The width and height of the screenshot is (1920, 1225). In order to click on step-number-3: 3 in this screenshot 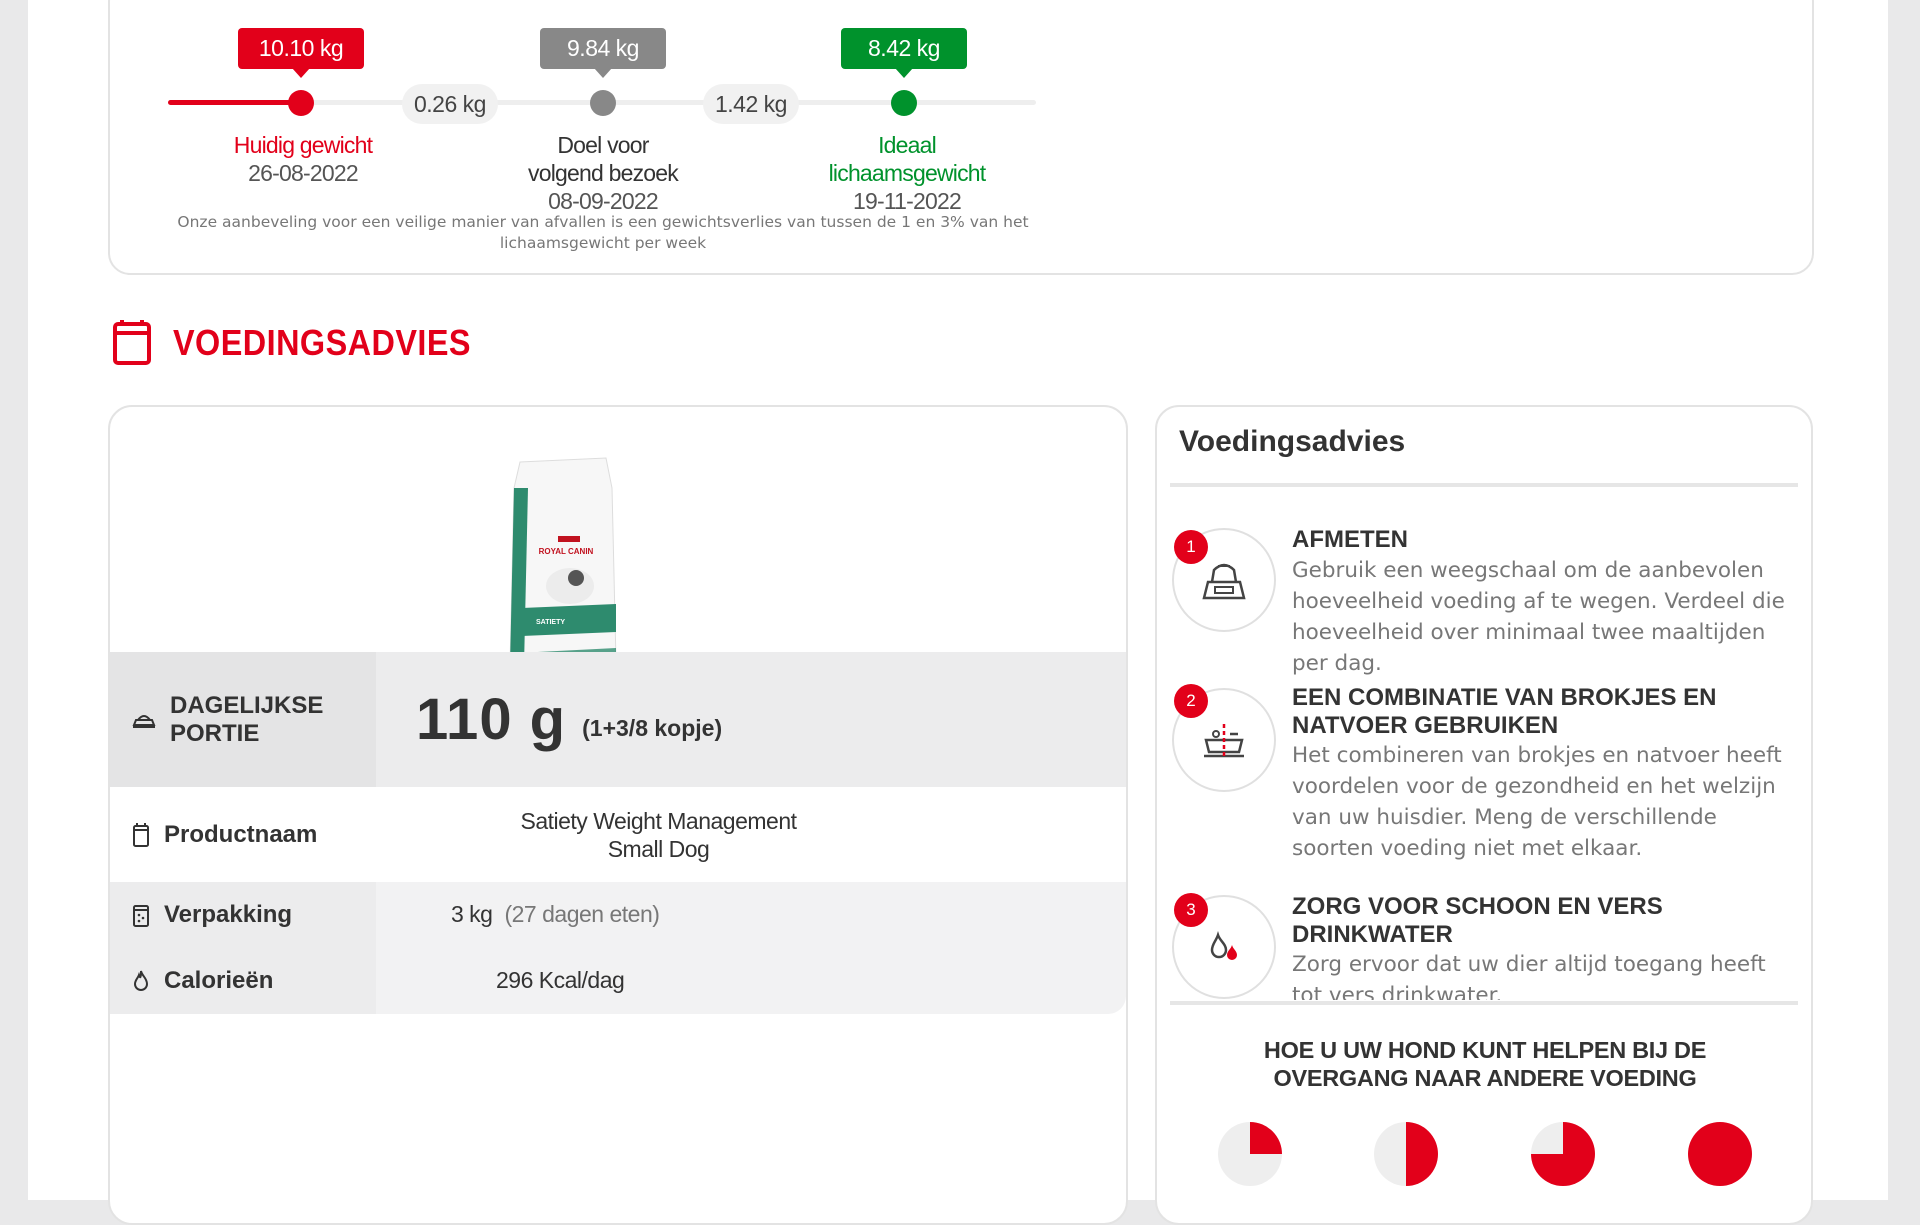, I will do `click(1191, 910)`.